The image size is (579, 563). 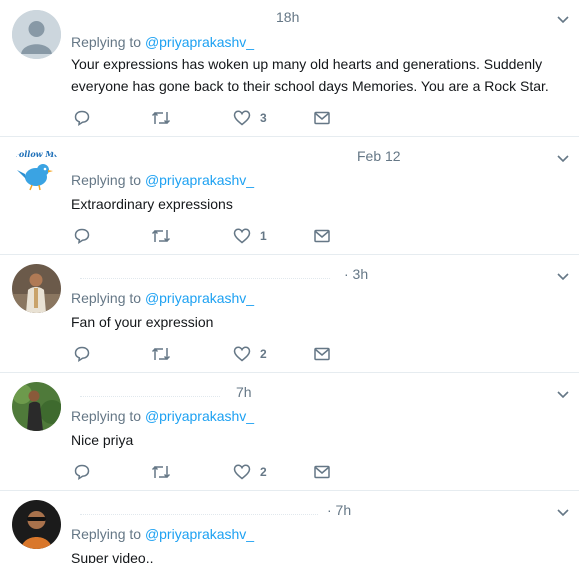 What do you see at coordinates (287, 17) in the screenshot?
I see `tweet-timestamp: 18h` at bounding box center [287, 17].